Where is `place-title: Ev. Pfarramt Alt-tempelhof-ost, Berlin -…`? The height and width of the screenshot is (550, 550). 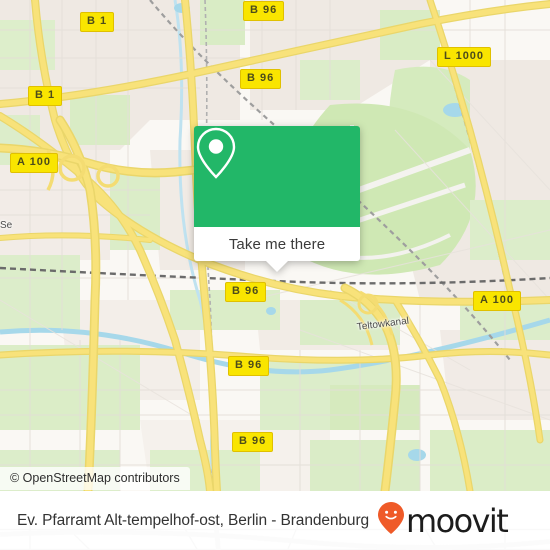 place-title: Ev. Pfarramt Alt-tempelhof-ost, Berlin -… is located at coordinates (193, 520).